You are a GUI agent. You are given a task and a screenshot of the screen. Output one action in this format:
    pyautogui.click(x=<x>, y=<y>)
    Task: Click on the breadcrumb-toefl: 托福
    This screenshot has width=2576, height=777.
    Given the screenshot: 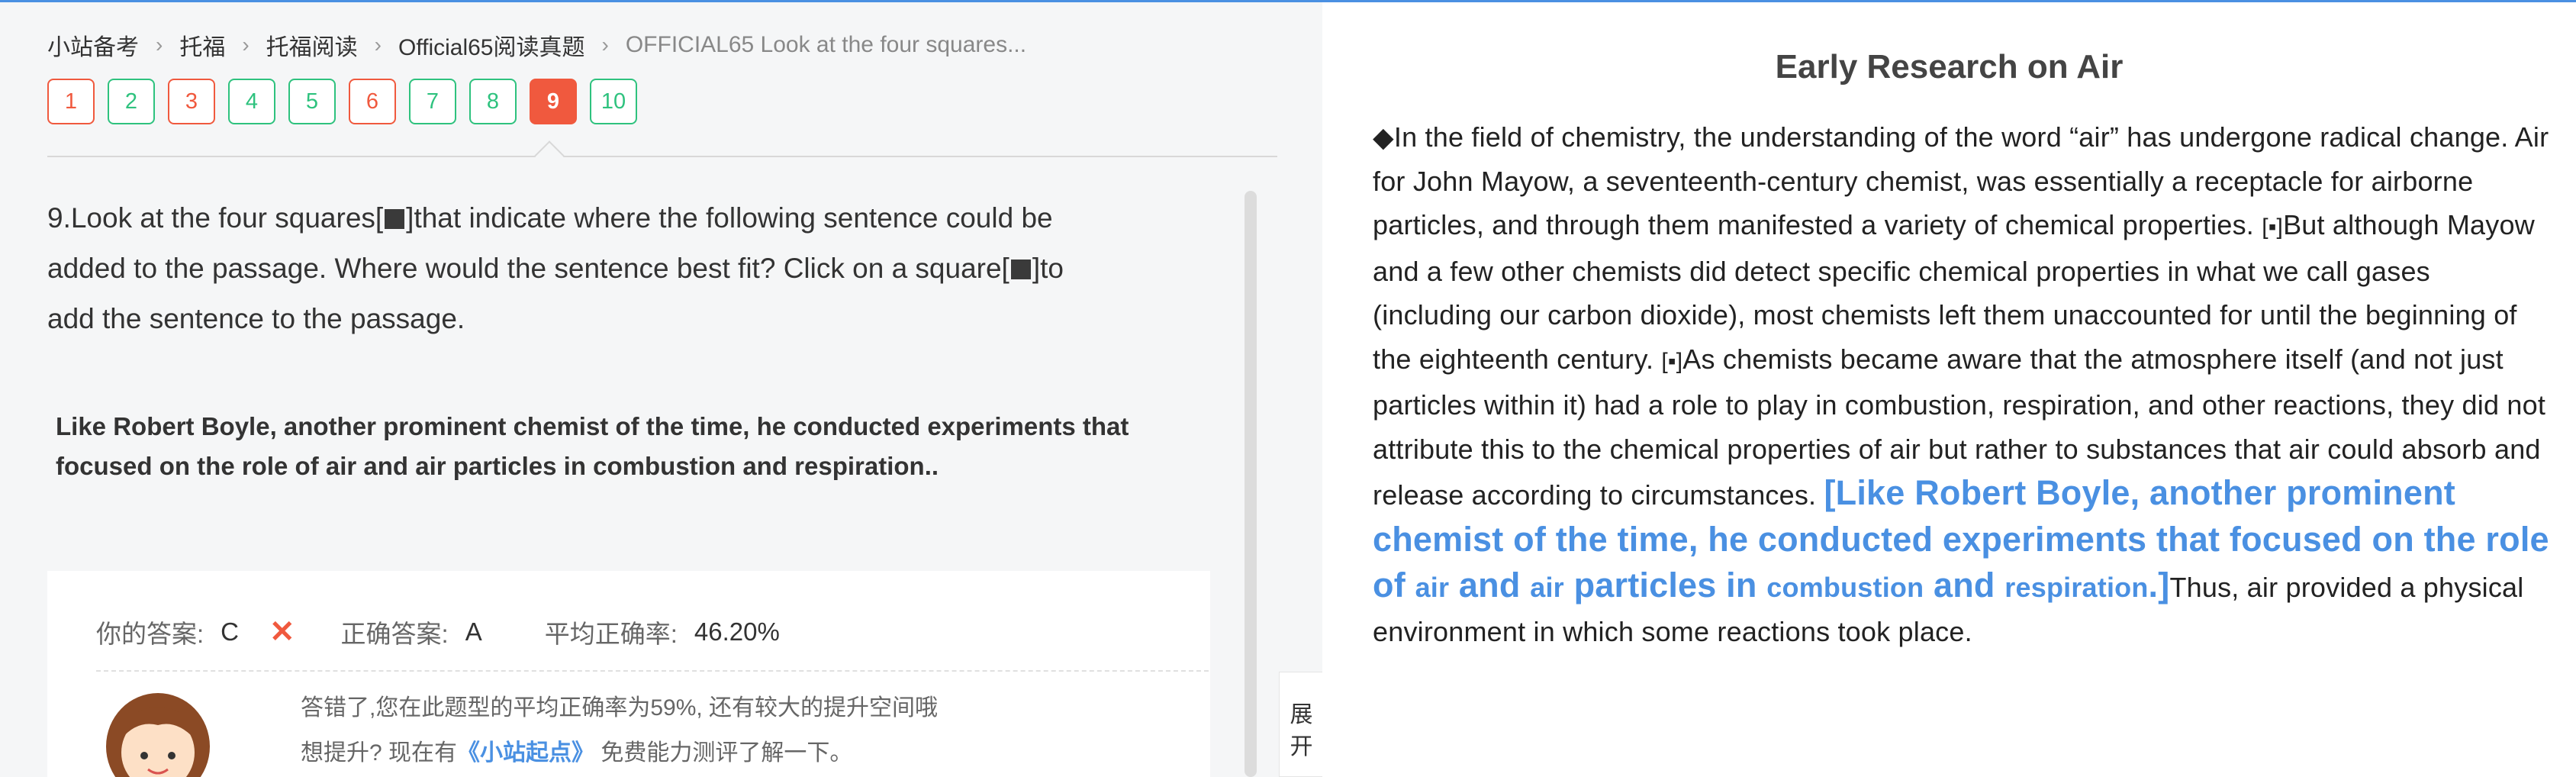 What is the action you would take?
    pyautogui.click(x=202, y=45)
    